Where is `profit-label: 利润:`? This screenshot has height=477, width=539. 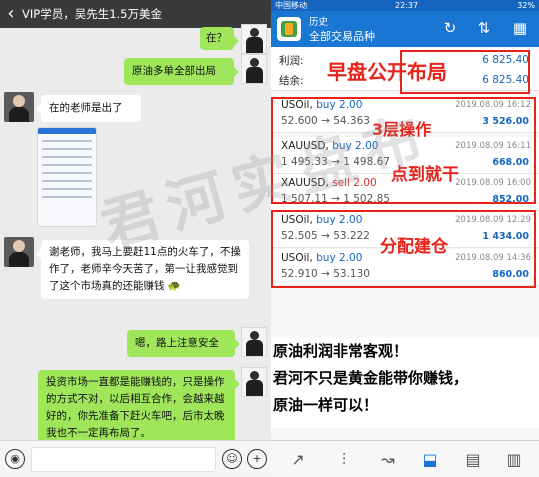 profit-label: 利润: is located at coordinates (291, 61).